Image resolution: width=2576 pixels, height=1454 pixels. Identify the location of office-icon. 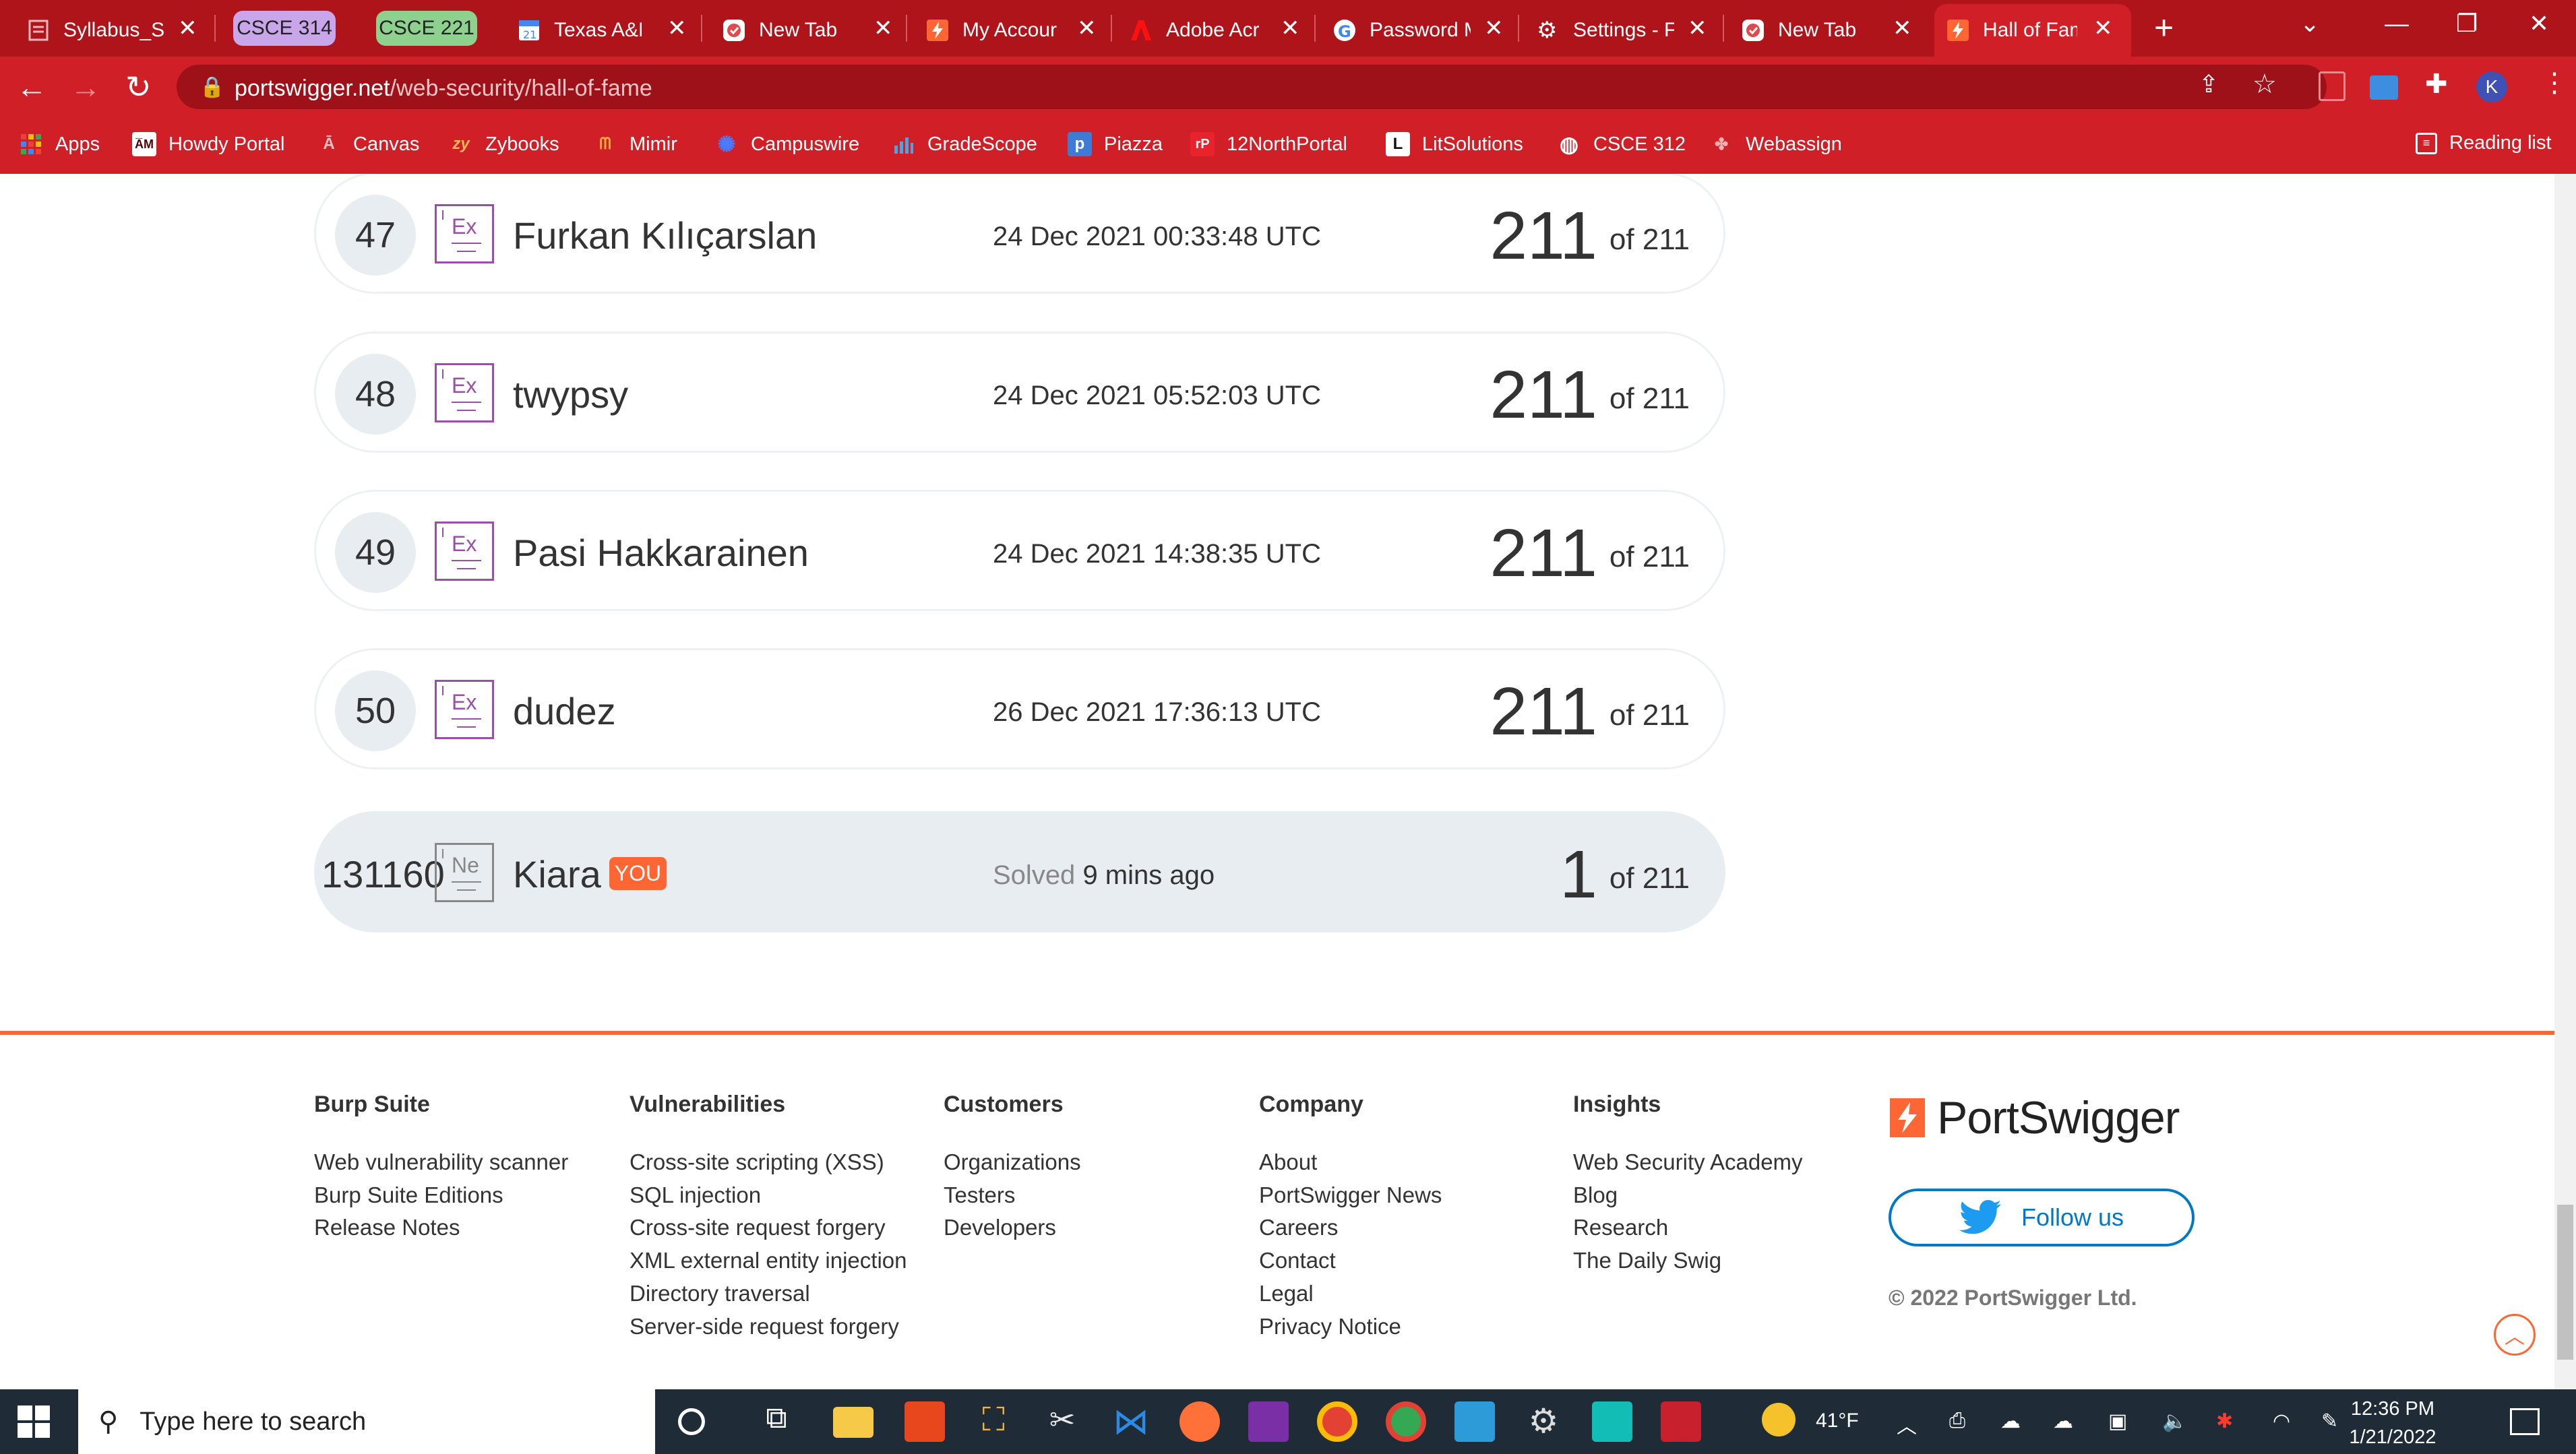
(925, 1421).